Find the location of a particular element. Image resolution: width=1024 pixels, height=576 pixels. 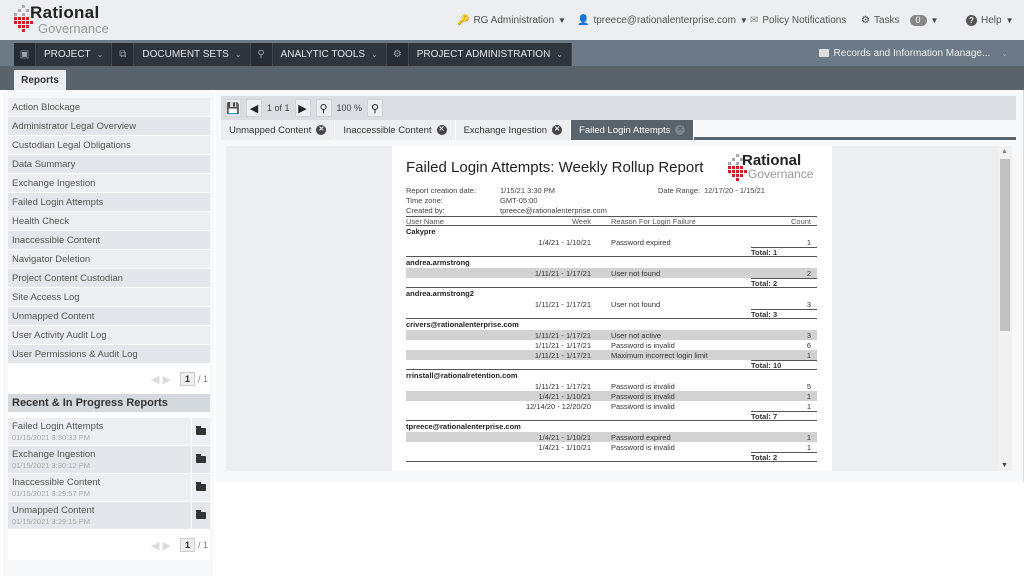

report-row: 1/11/21 - 1/17/21 Password is invalid 6 is located at coordinates (611, 345).